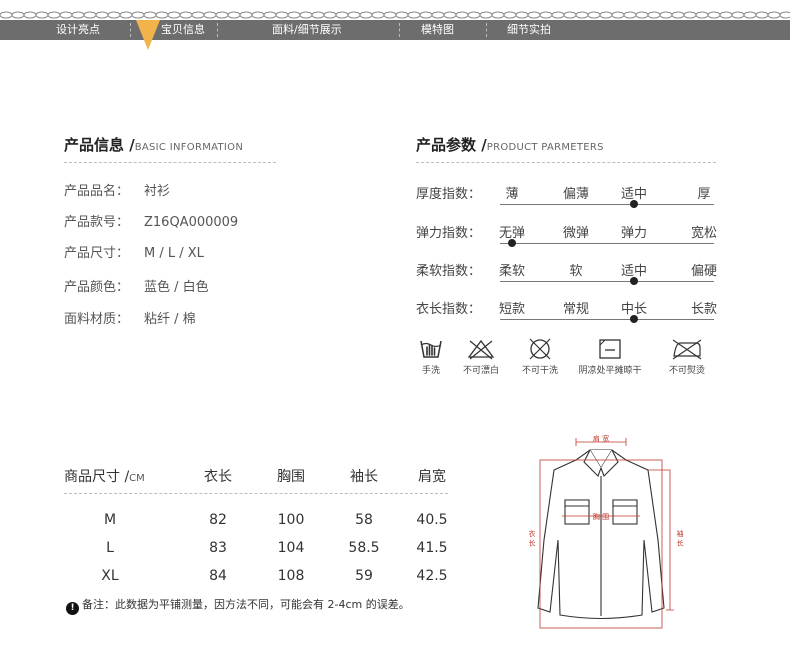 This screenshot has width=790, height=652. What do you see at coordinates (437, 30) in the screenshot?
I see `nav-item-model: 模特图` at bounding box center [437, 30].